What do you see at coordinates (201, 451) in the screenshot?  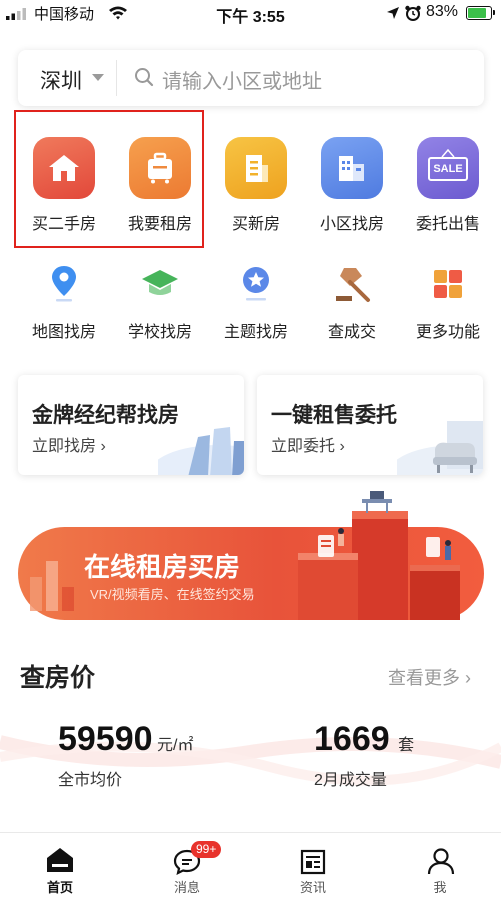 I see `buildings-illustration` at bounding box center [201, 451].